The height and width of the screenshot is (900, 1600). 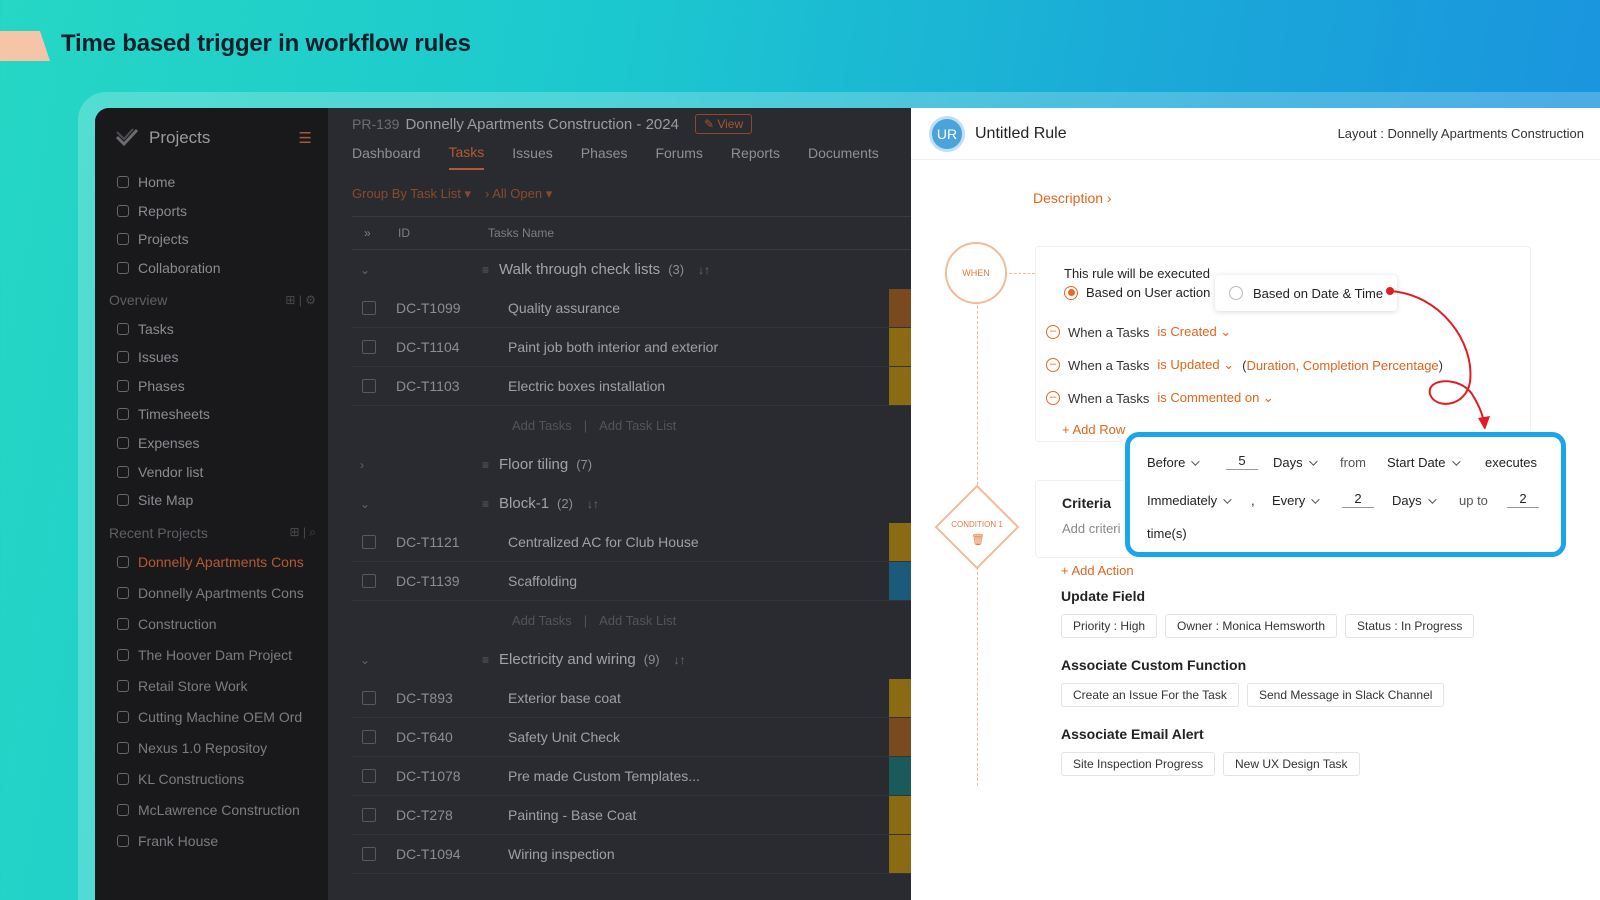 I want to click on table-row: DC-T1099 Quality assurance, so click(x=631, y=308).